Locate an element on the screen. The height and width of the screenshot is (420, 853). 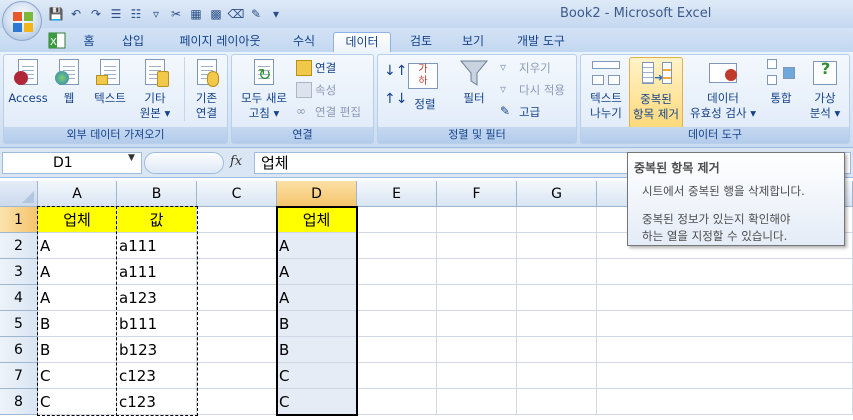
text-import-button: 텍스트 is located at coordinates (110, 81).